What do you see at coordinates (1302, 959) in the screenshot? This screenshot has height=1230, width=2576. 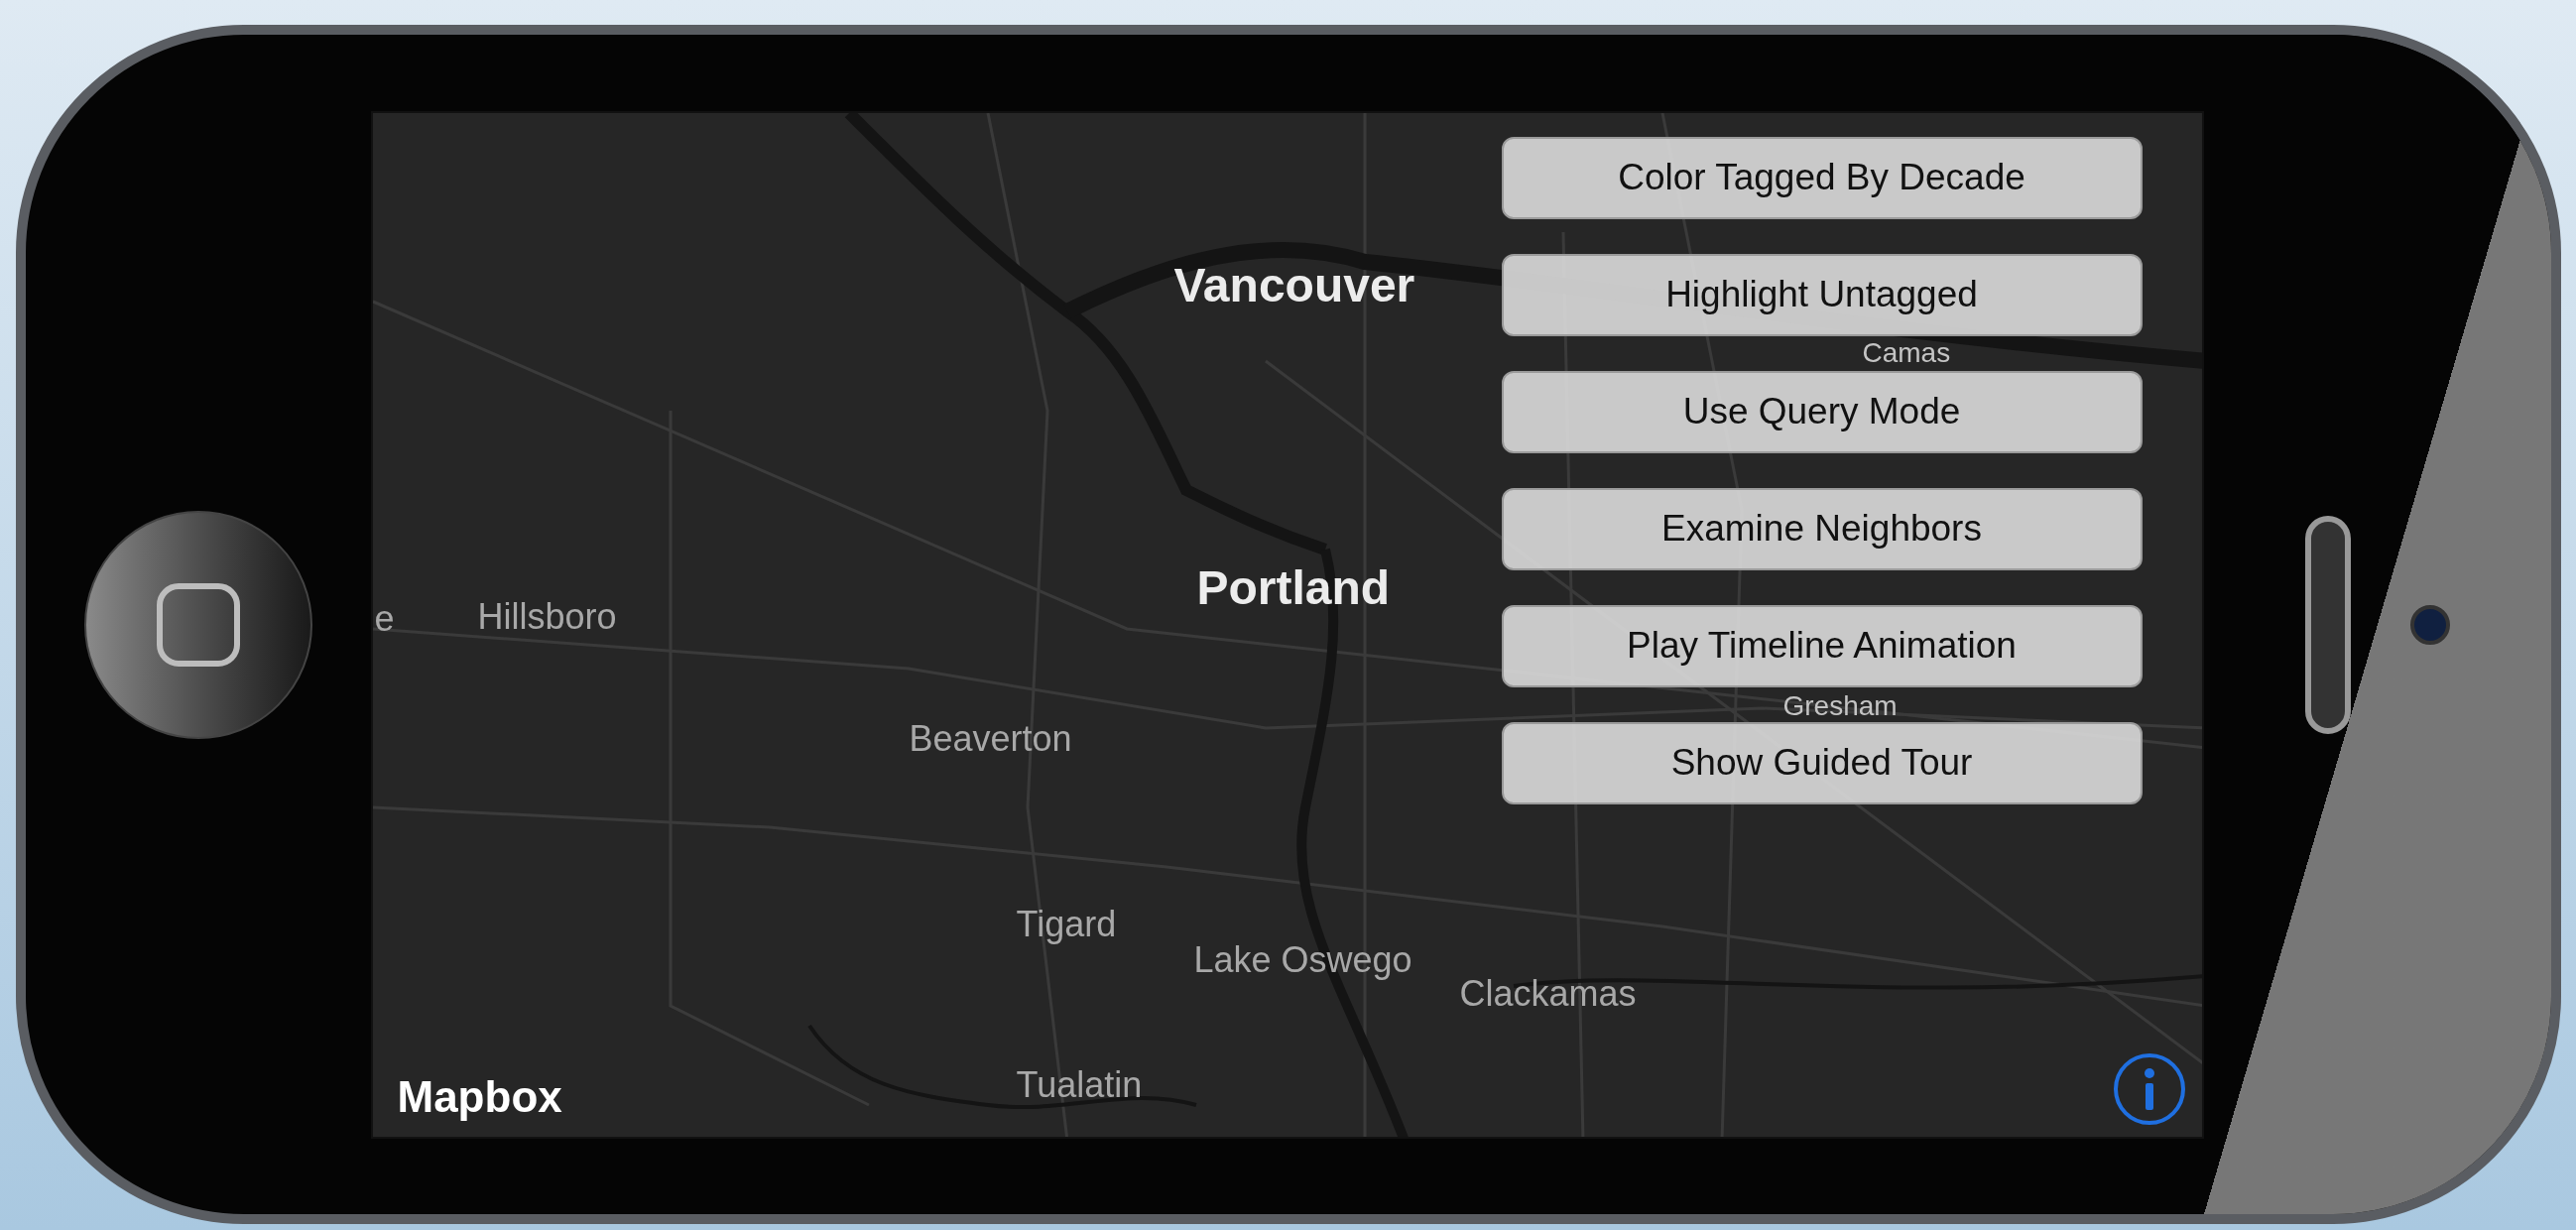 I see `map-label: Lake Oswego` at bounding box center [1302, 959].